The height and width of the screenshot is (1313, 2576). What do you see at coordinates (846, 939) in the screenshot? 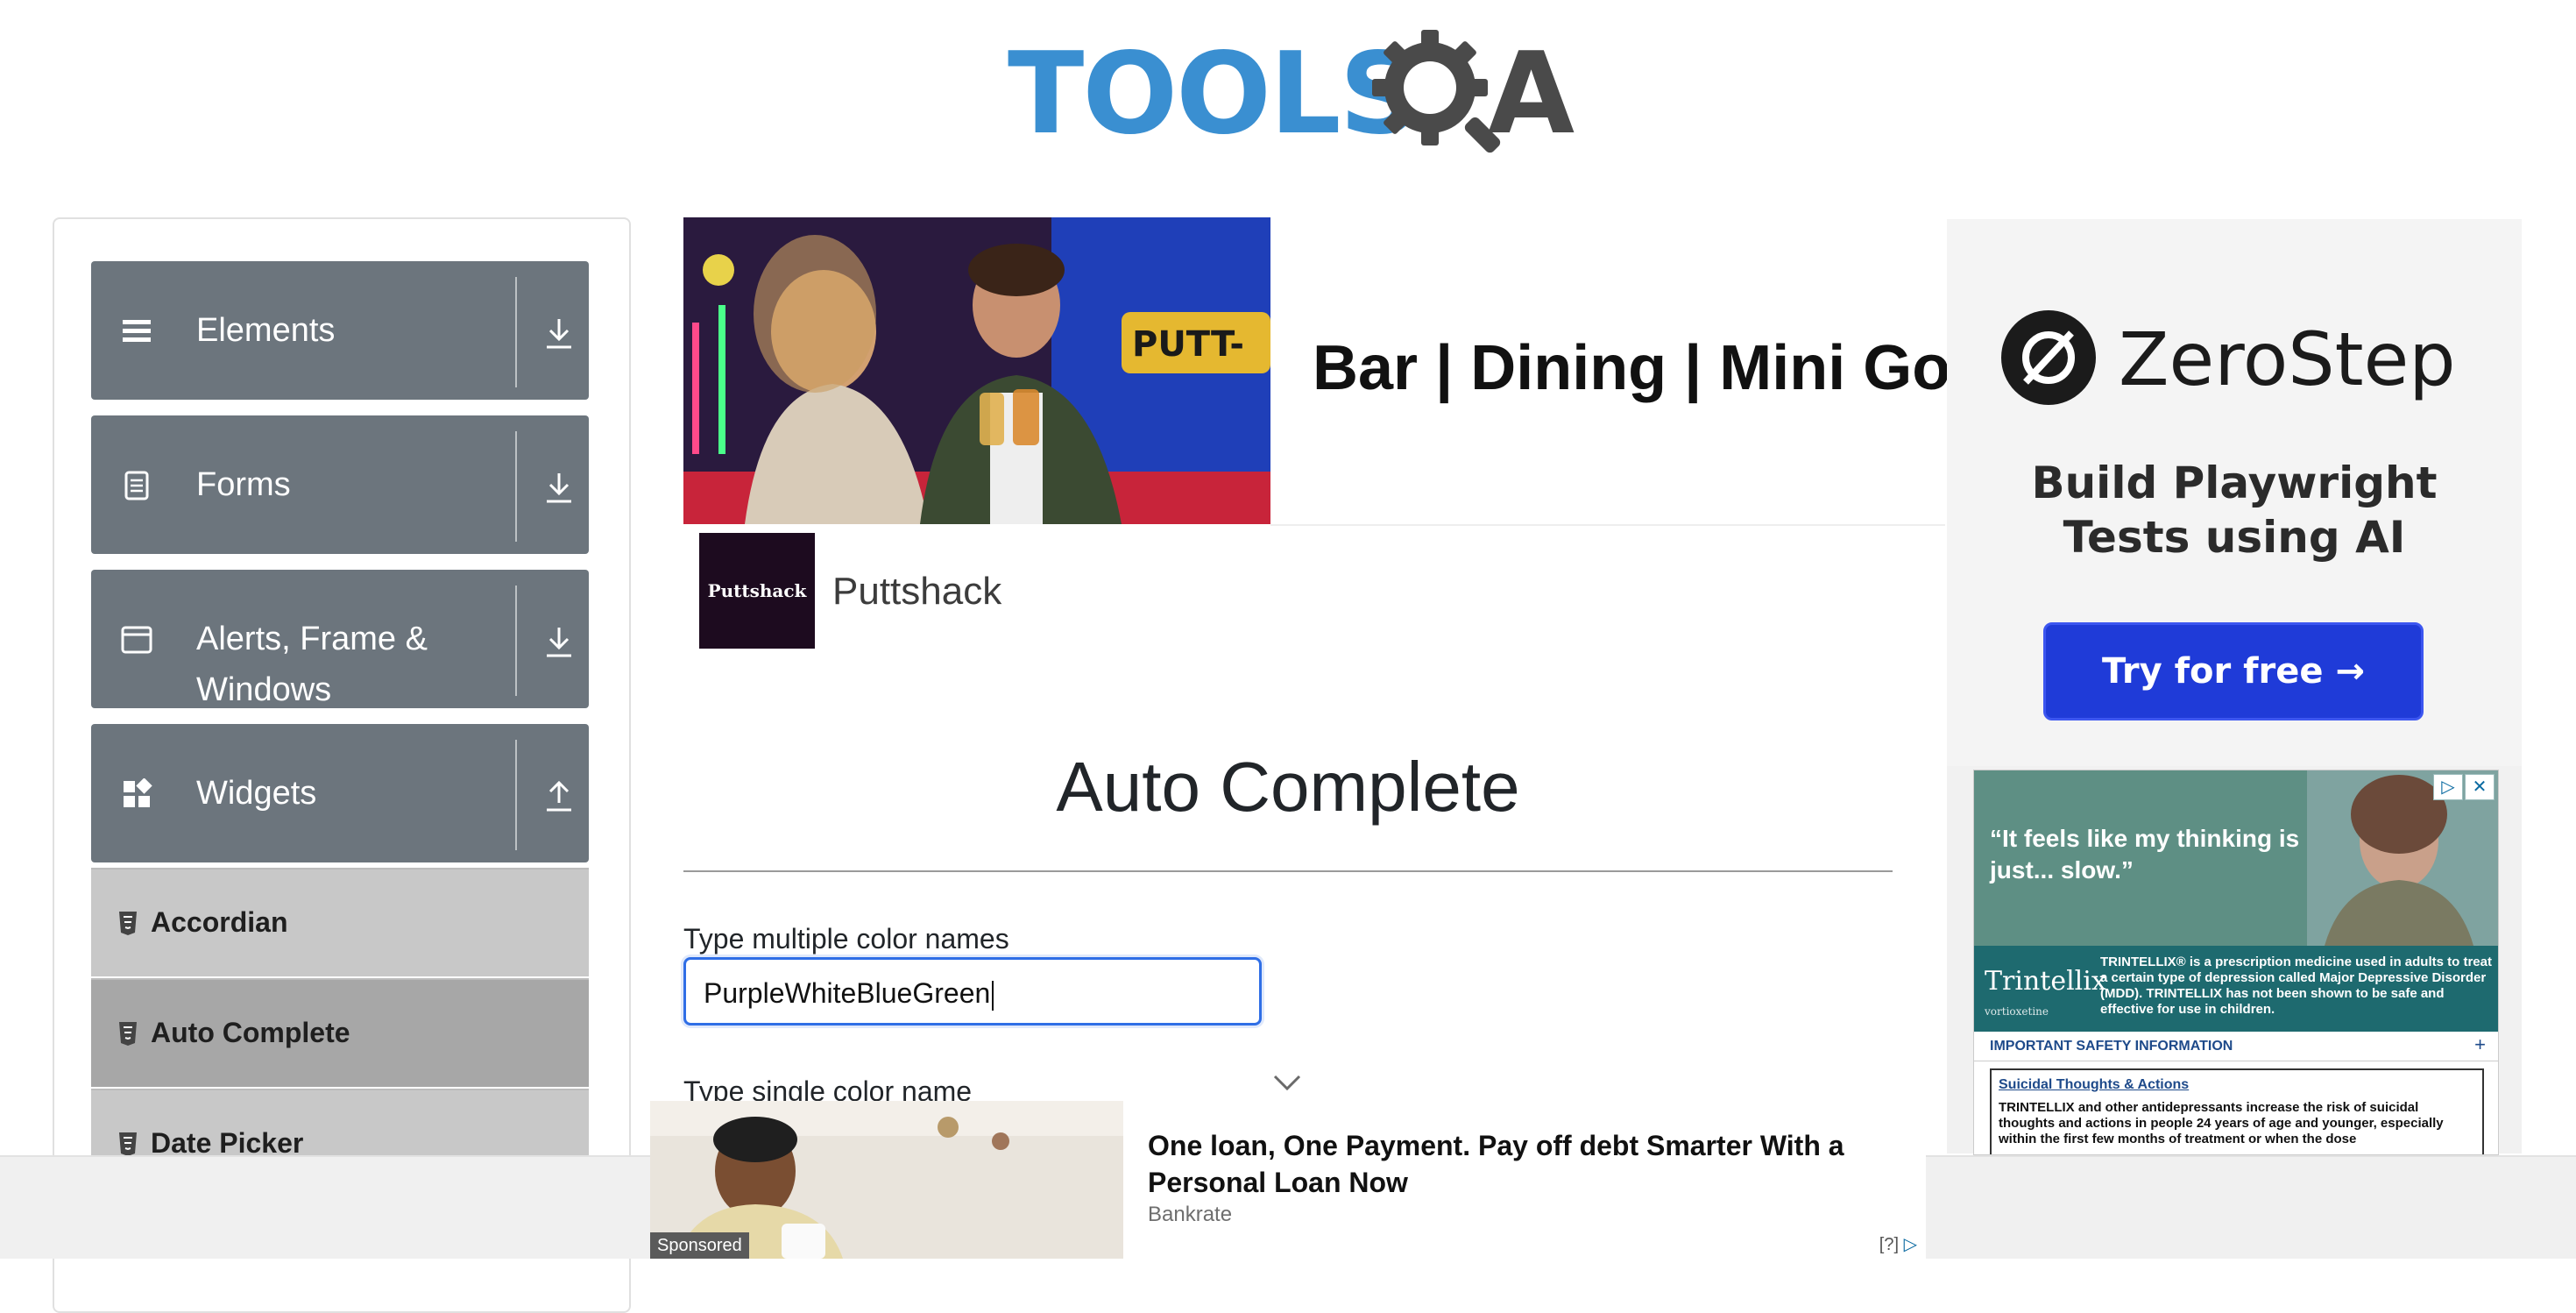
I see `multi-color-label: Type multiple color names` at bounding box center [846, 939].